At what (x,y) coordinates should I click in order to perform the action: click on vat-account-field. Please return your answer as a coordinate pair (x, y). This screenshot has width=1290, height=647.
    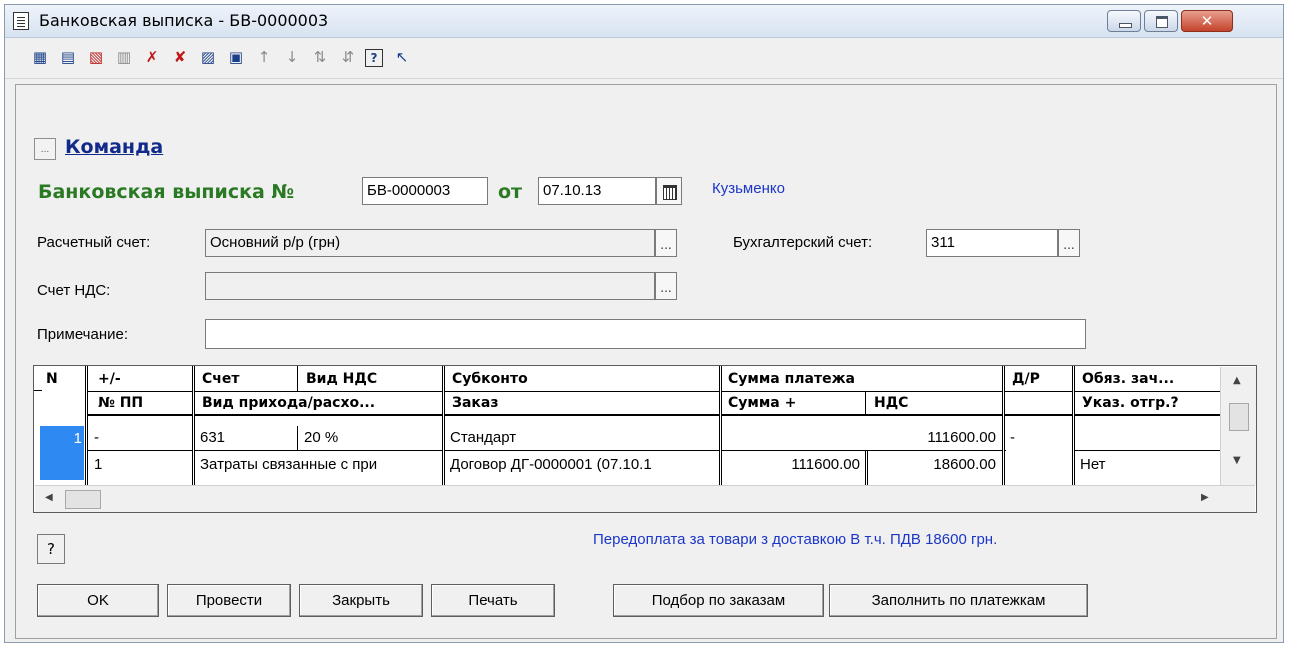
    Looking at the image, I should click on (430, 286).